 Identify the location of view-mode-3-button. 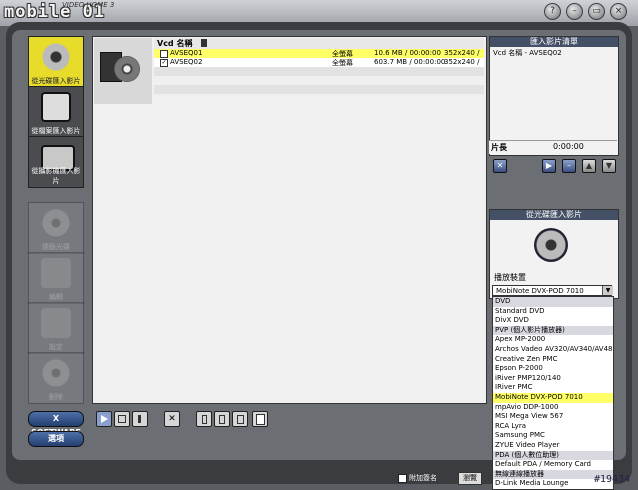
(240, 419).